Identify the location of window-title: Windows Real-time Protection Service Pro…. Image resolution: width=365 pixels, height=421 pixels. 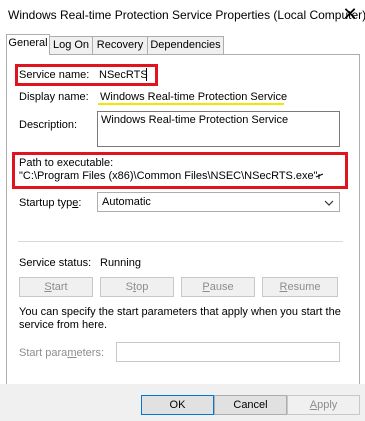
(186, 15).